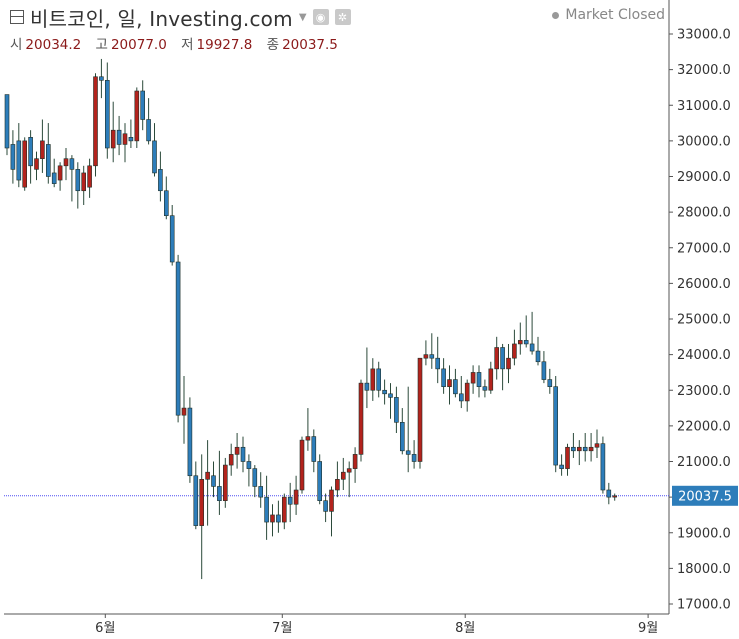  I want to click on y-tick-label: 33000.0, so click(704, 35).